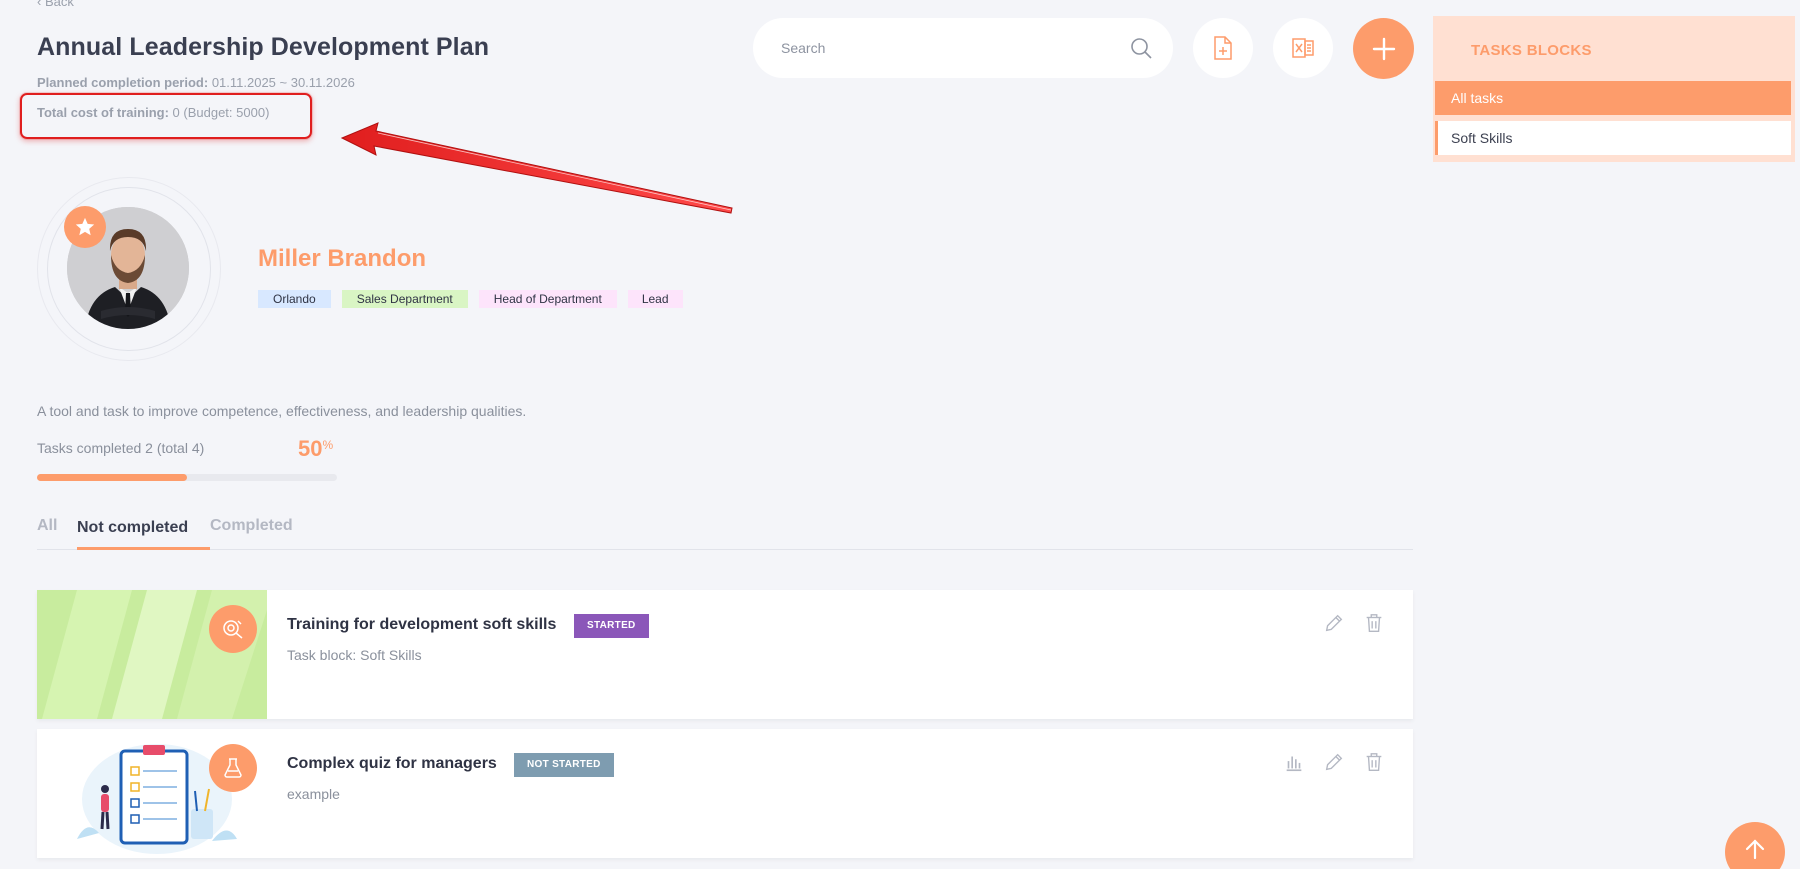 The width and height of the screenshot is (1800, 869). What do you see at coordinates (112, 477) in the screenshot?
I see `progress-fill` at bounding box center [112, 477].